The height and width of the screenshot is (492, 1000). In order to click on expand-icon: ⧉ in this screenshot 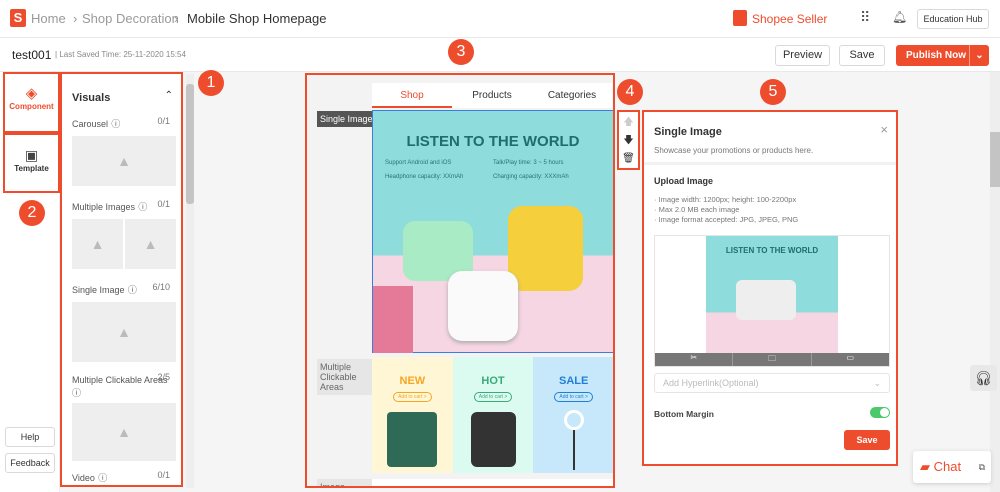, I will do `click(982, 467)`.